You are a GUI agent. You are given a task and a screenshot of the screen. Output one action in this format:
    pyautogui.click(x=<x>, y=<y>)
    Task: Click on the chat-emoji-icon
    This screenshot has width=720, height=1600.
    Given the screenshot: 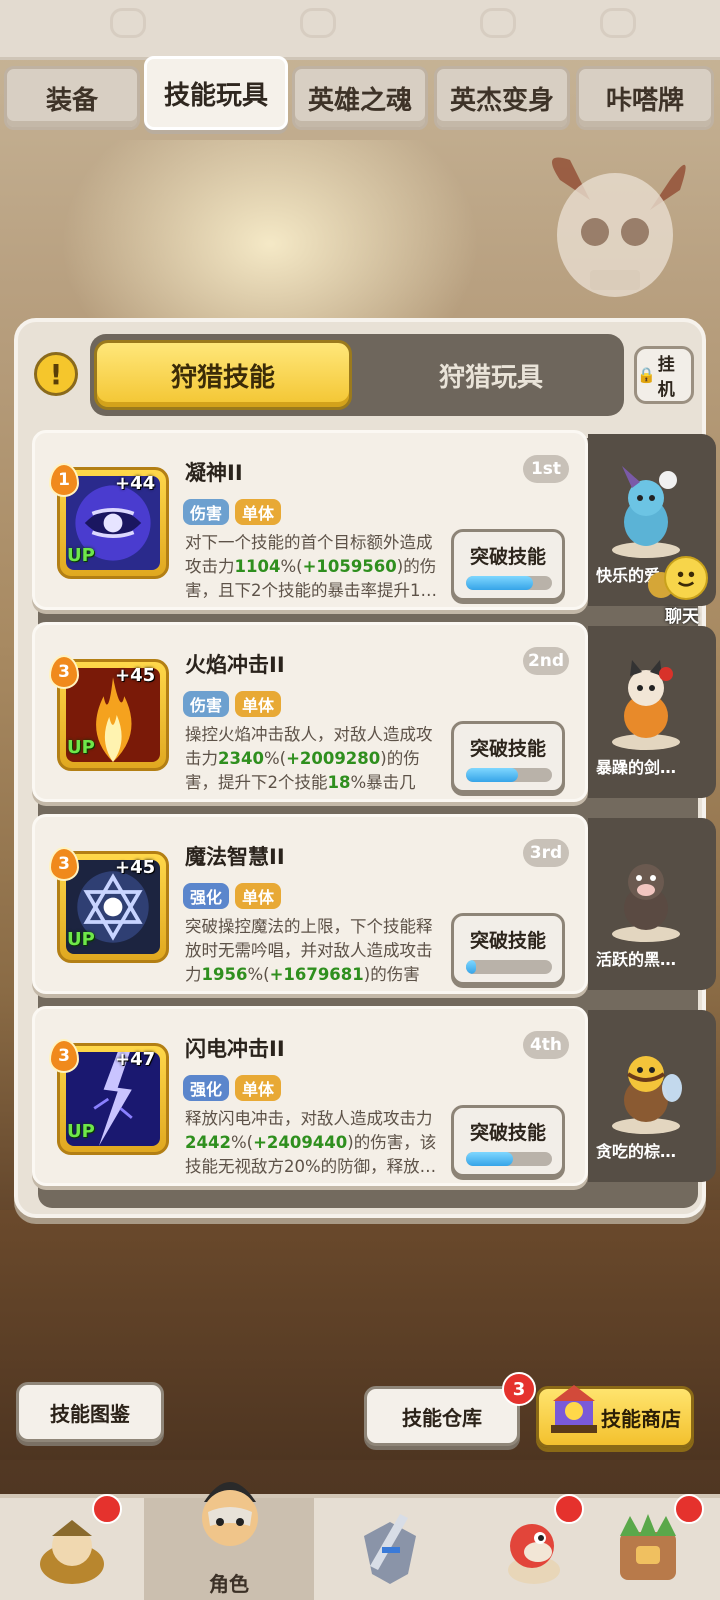 What is the action you would take?
    pyautogui.click(x=686, y=578)
    